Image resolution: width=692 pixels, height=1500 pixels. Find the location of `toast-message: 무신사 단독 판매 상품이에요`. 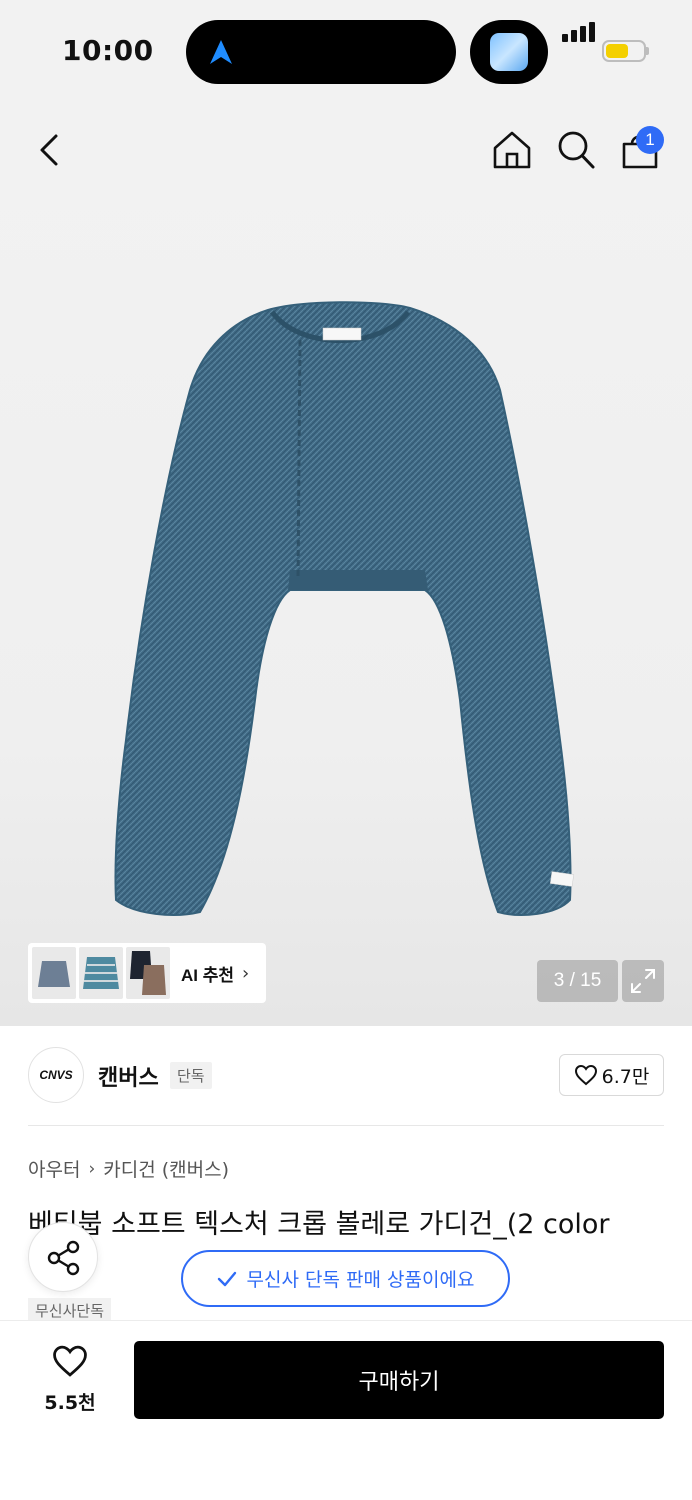

toast-message: 무신사 단독 판매 상품이에요 is located at coordinates (360, 1280).